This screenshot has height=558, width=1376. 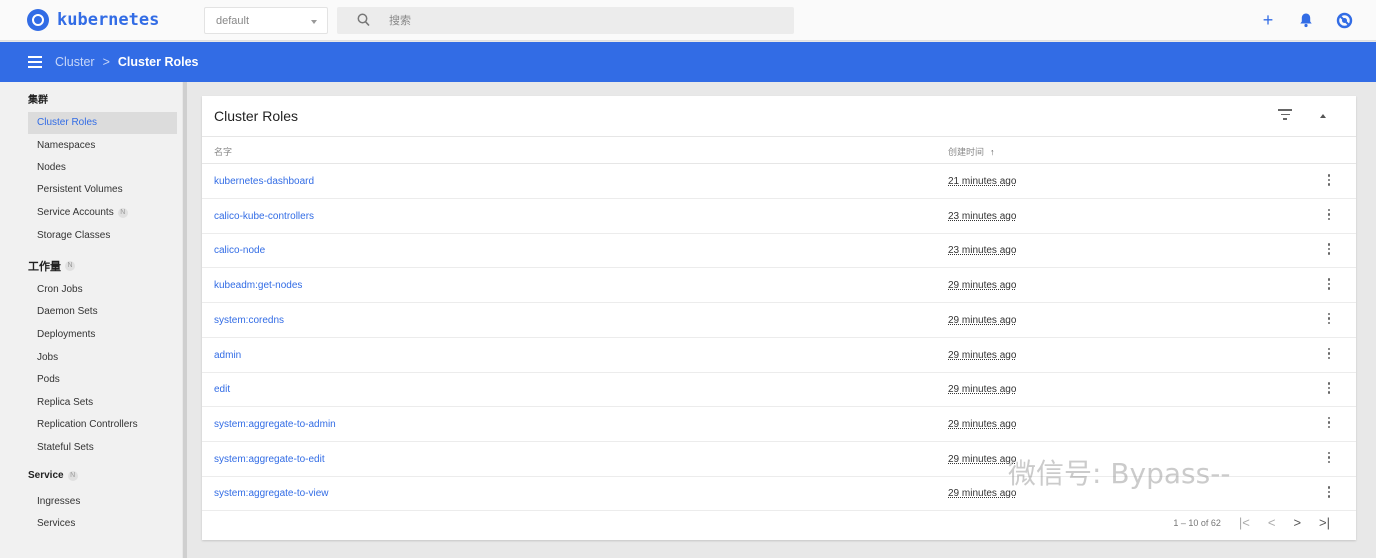 I want to click on sidebar-section-workloads: 工作量 N, so click(x=51, y=266).